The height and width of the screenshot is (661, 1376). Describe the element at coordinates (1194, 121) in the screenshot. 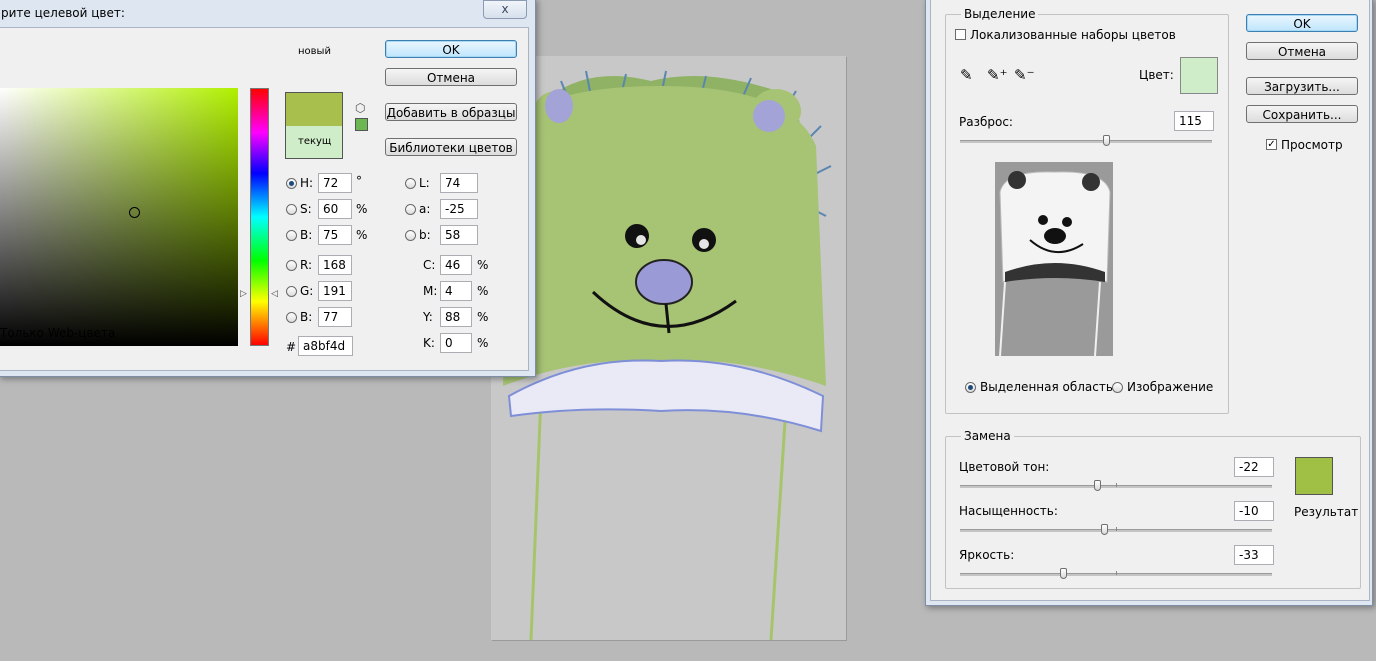

I see `fuzziness-input: 115` at that location.